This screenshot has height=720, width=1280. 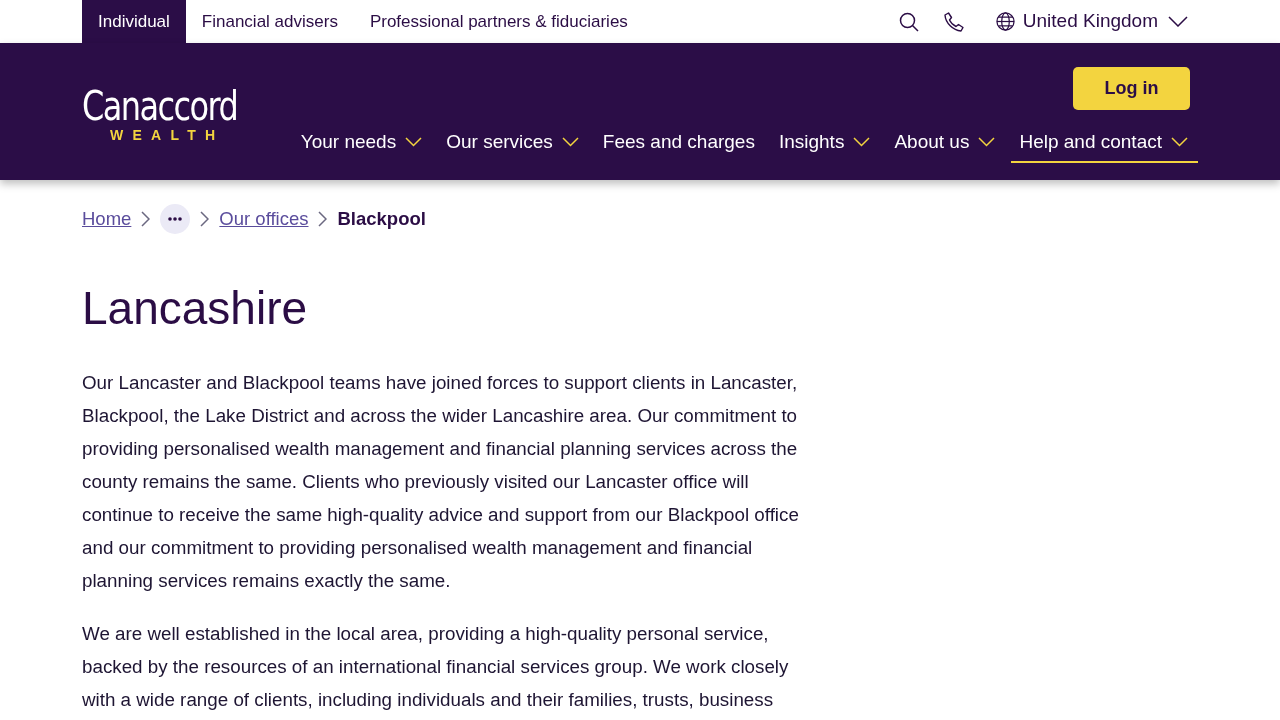 I want to click on audience-tab: Financial advisers, so click(x=269, y=21).